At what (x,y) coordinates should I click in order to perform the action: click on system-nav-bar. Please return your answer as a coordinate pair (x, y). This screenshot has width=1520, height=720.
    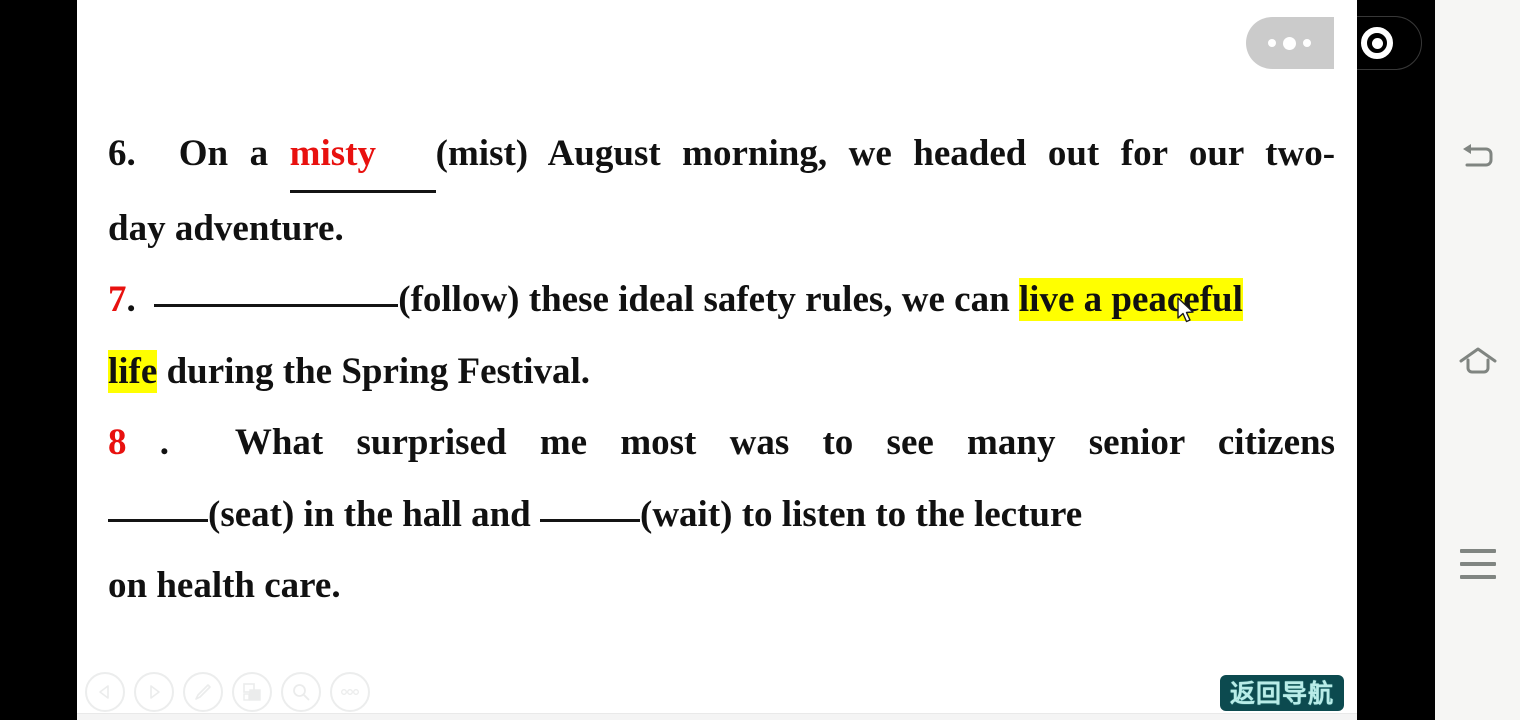
    Looking at the image, I should click on (1477, 360).